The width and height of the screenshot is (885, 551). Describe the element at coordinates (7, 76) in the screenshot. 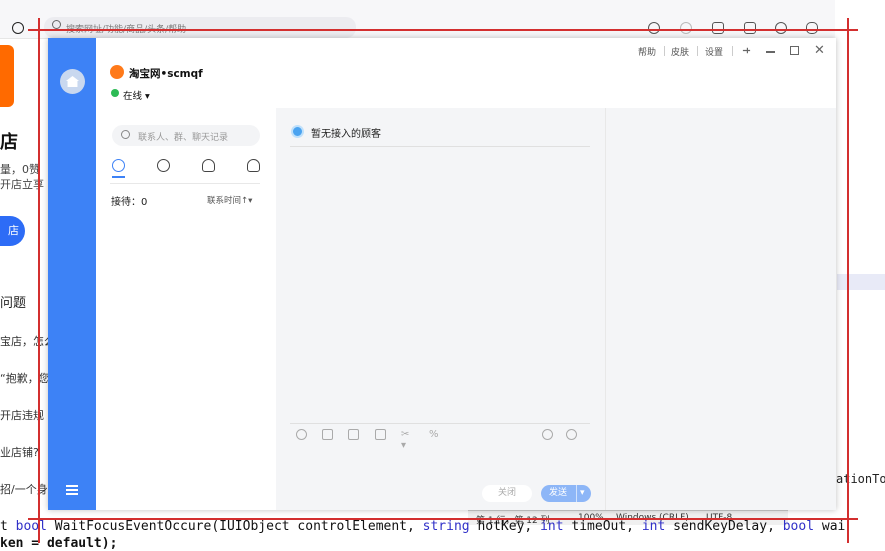

I see `brand-logo` at that location.